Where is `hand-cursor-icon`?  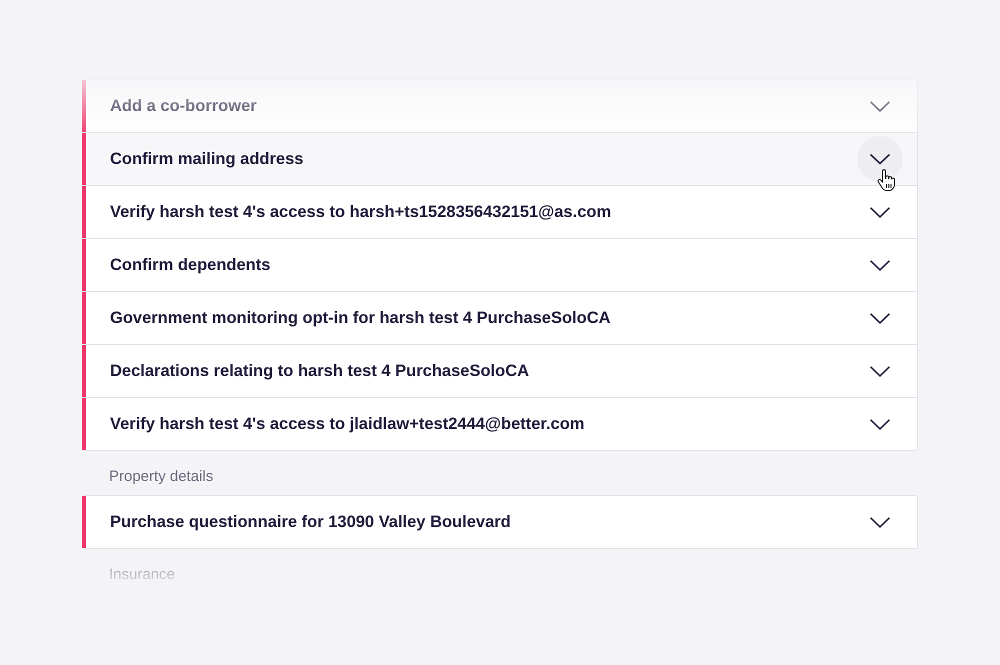
hand-cursor-icon is located at coordinates (886, 180).